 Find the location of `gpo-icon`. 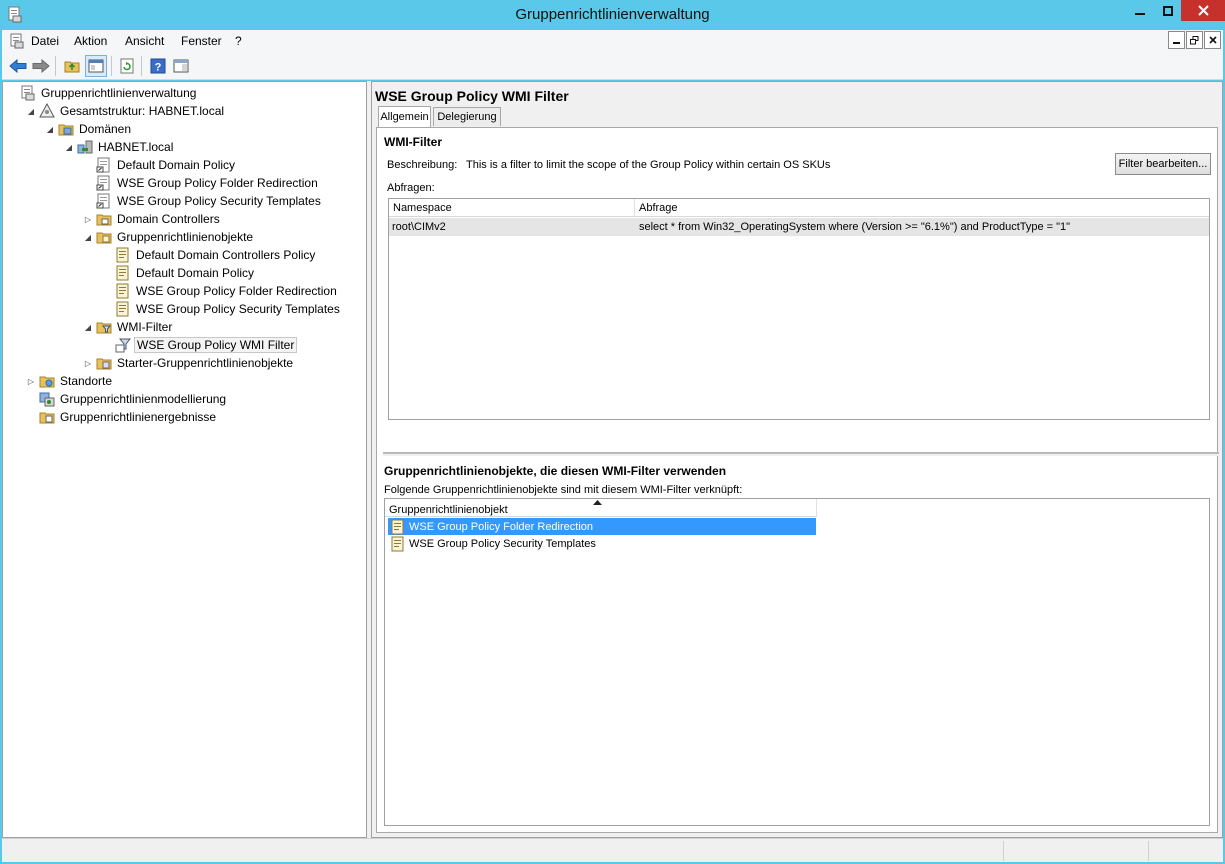

gpo-icon is located at coordinates (122, 291).